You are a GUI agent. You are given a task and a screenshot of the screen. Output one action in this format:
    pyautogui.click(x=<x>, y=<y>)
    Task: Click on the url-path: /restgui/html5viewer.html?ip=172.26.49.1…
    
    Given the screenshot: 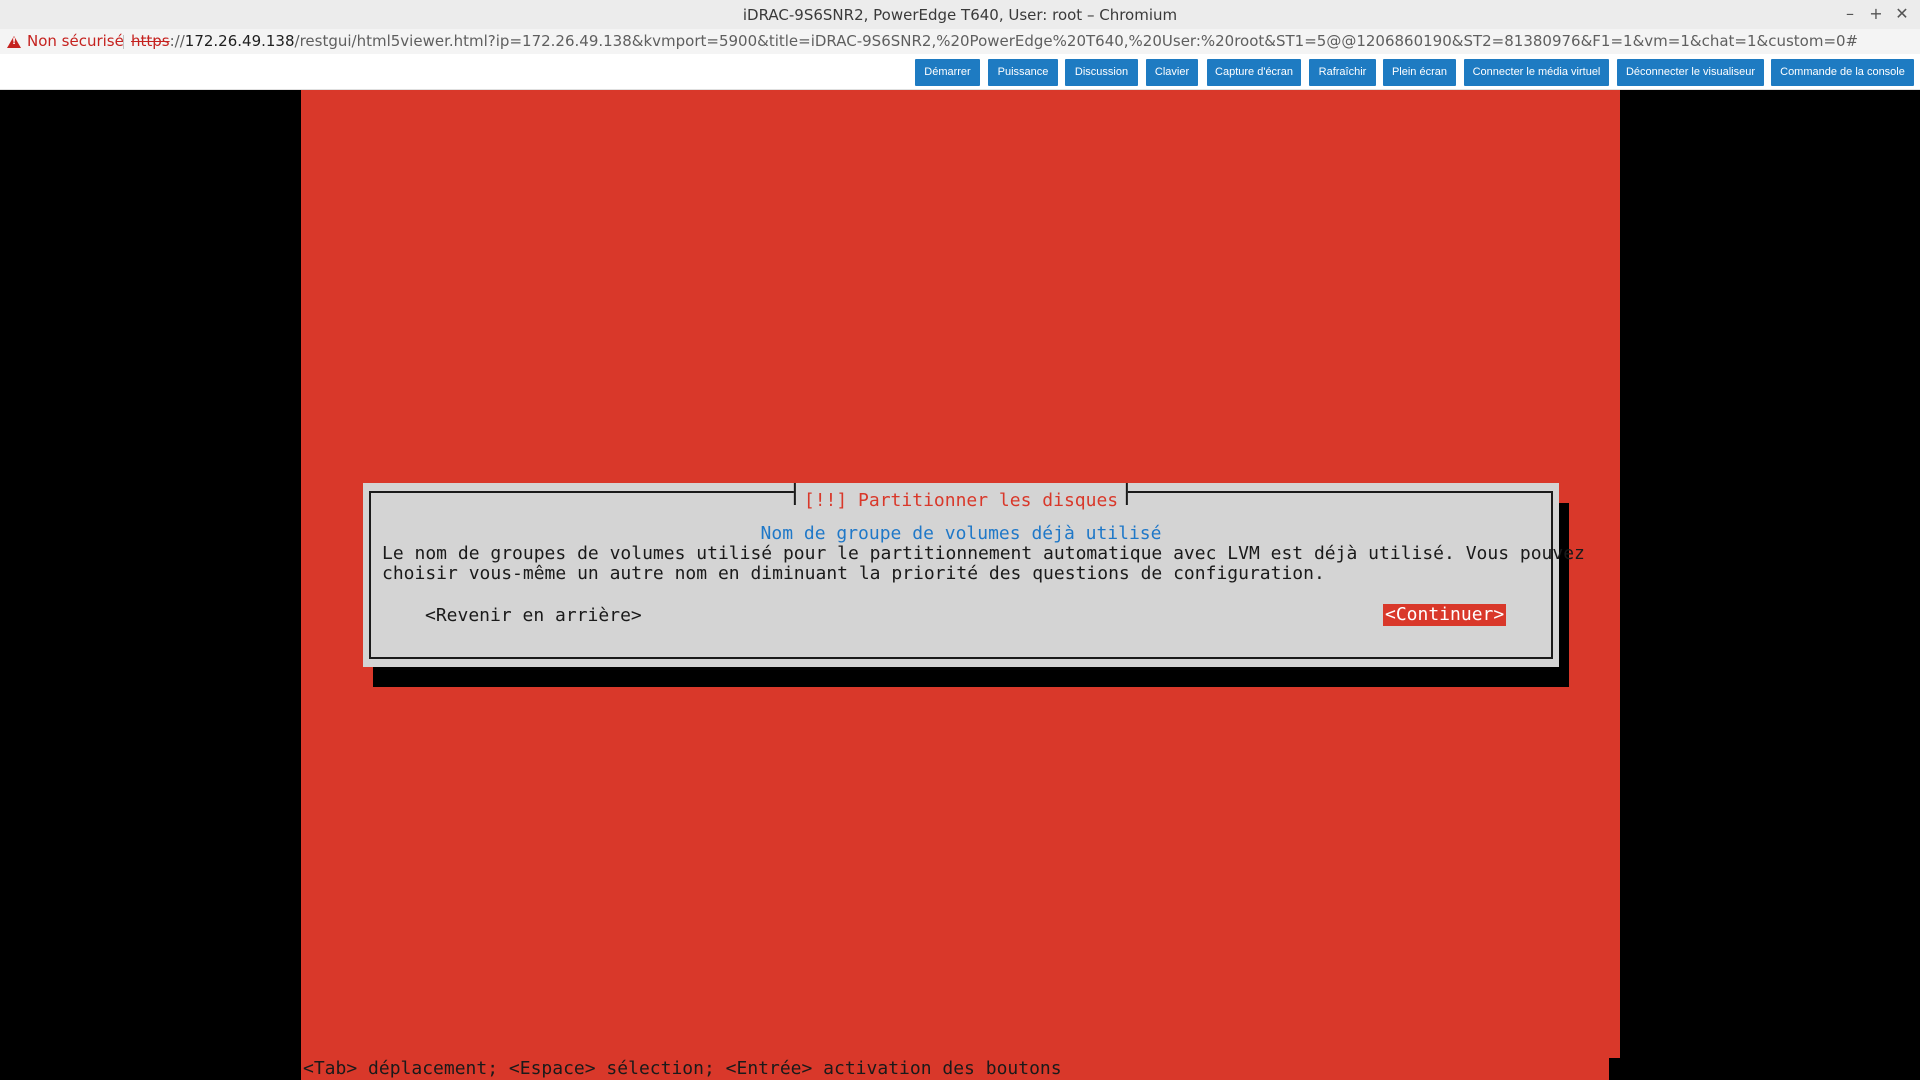 What is the action you would take?
    pyautogui.click(x=1076, y=41)
    